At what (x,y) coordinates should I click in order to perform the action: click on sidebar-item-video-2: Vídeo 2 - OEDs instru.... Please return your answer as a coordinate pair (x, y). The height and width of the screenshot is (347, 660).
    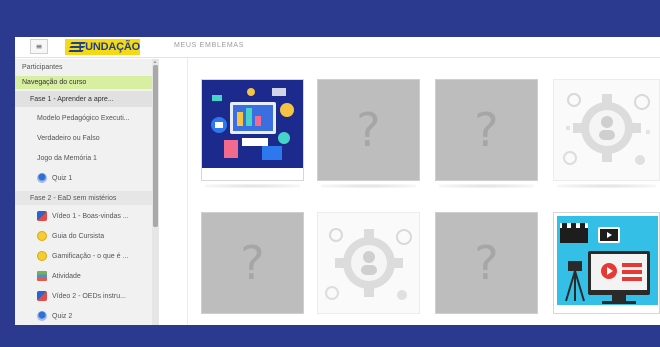
    Looking at the image, I should click on (83, 296).